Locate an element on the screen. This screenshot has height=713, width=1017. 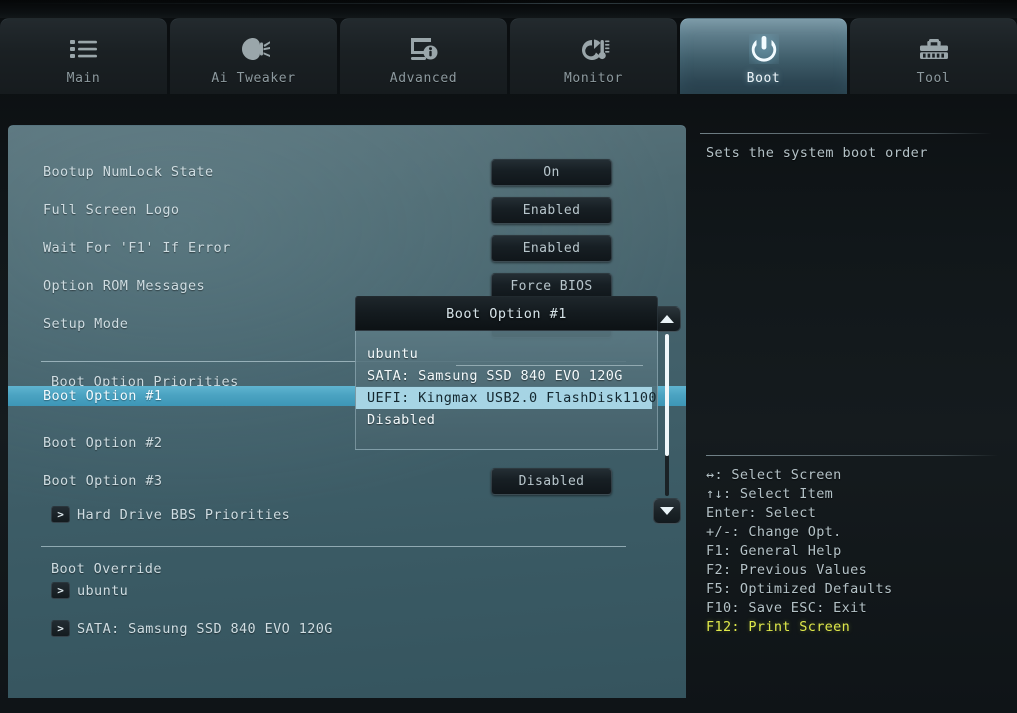
legend-item: +/-: Change Opt. is located at coordinates (774, 532).